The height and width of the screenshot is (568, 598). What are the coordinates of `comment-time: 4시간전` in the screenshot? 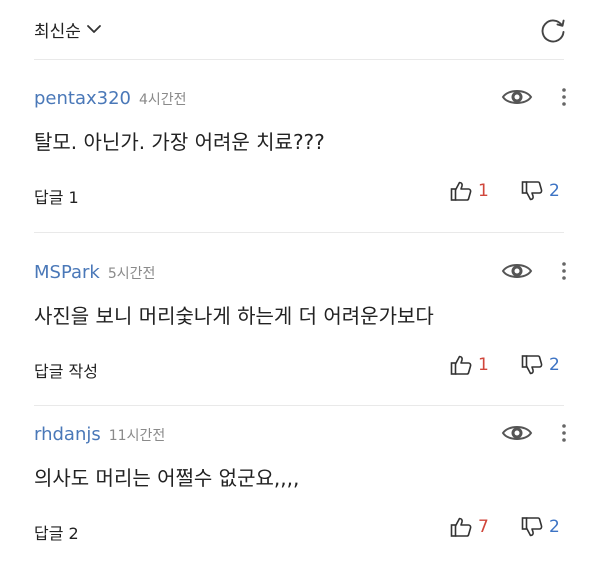 It's located at (163, 100).